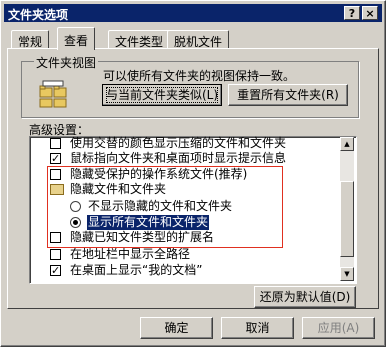  Describe the element at coordinates (55, 254) in the screenshot. I see `checkbox-full-path-address-bar` at that location.